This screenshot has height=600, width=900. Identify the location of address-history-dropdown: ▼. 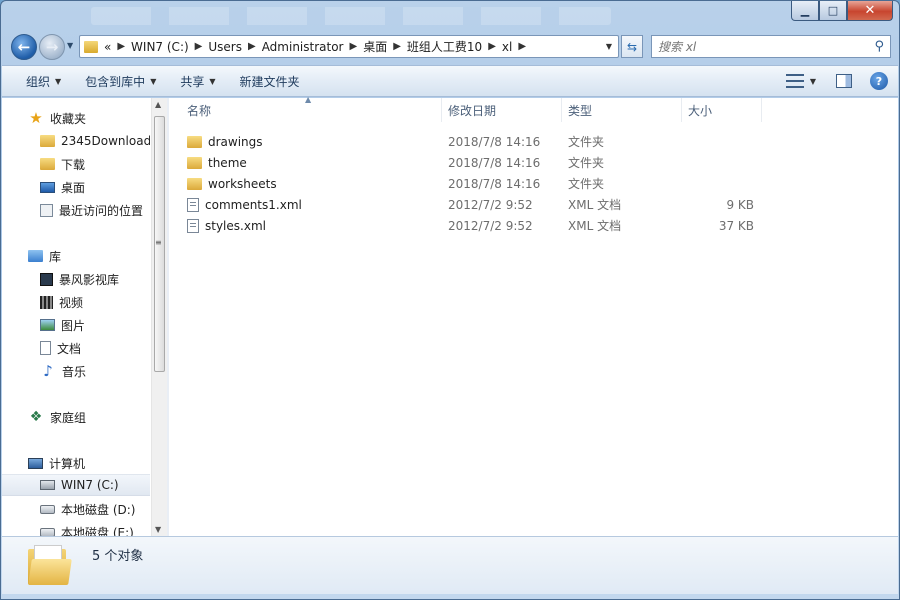
(609, 46).